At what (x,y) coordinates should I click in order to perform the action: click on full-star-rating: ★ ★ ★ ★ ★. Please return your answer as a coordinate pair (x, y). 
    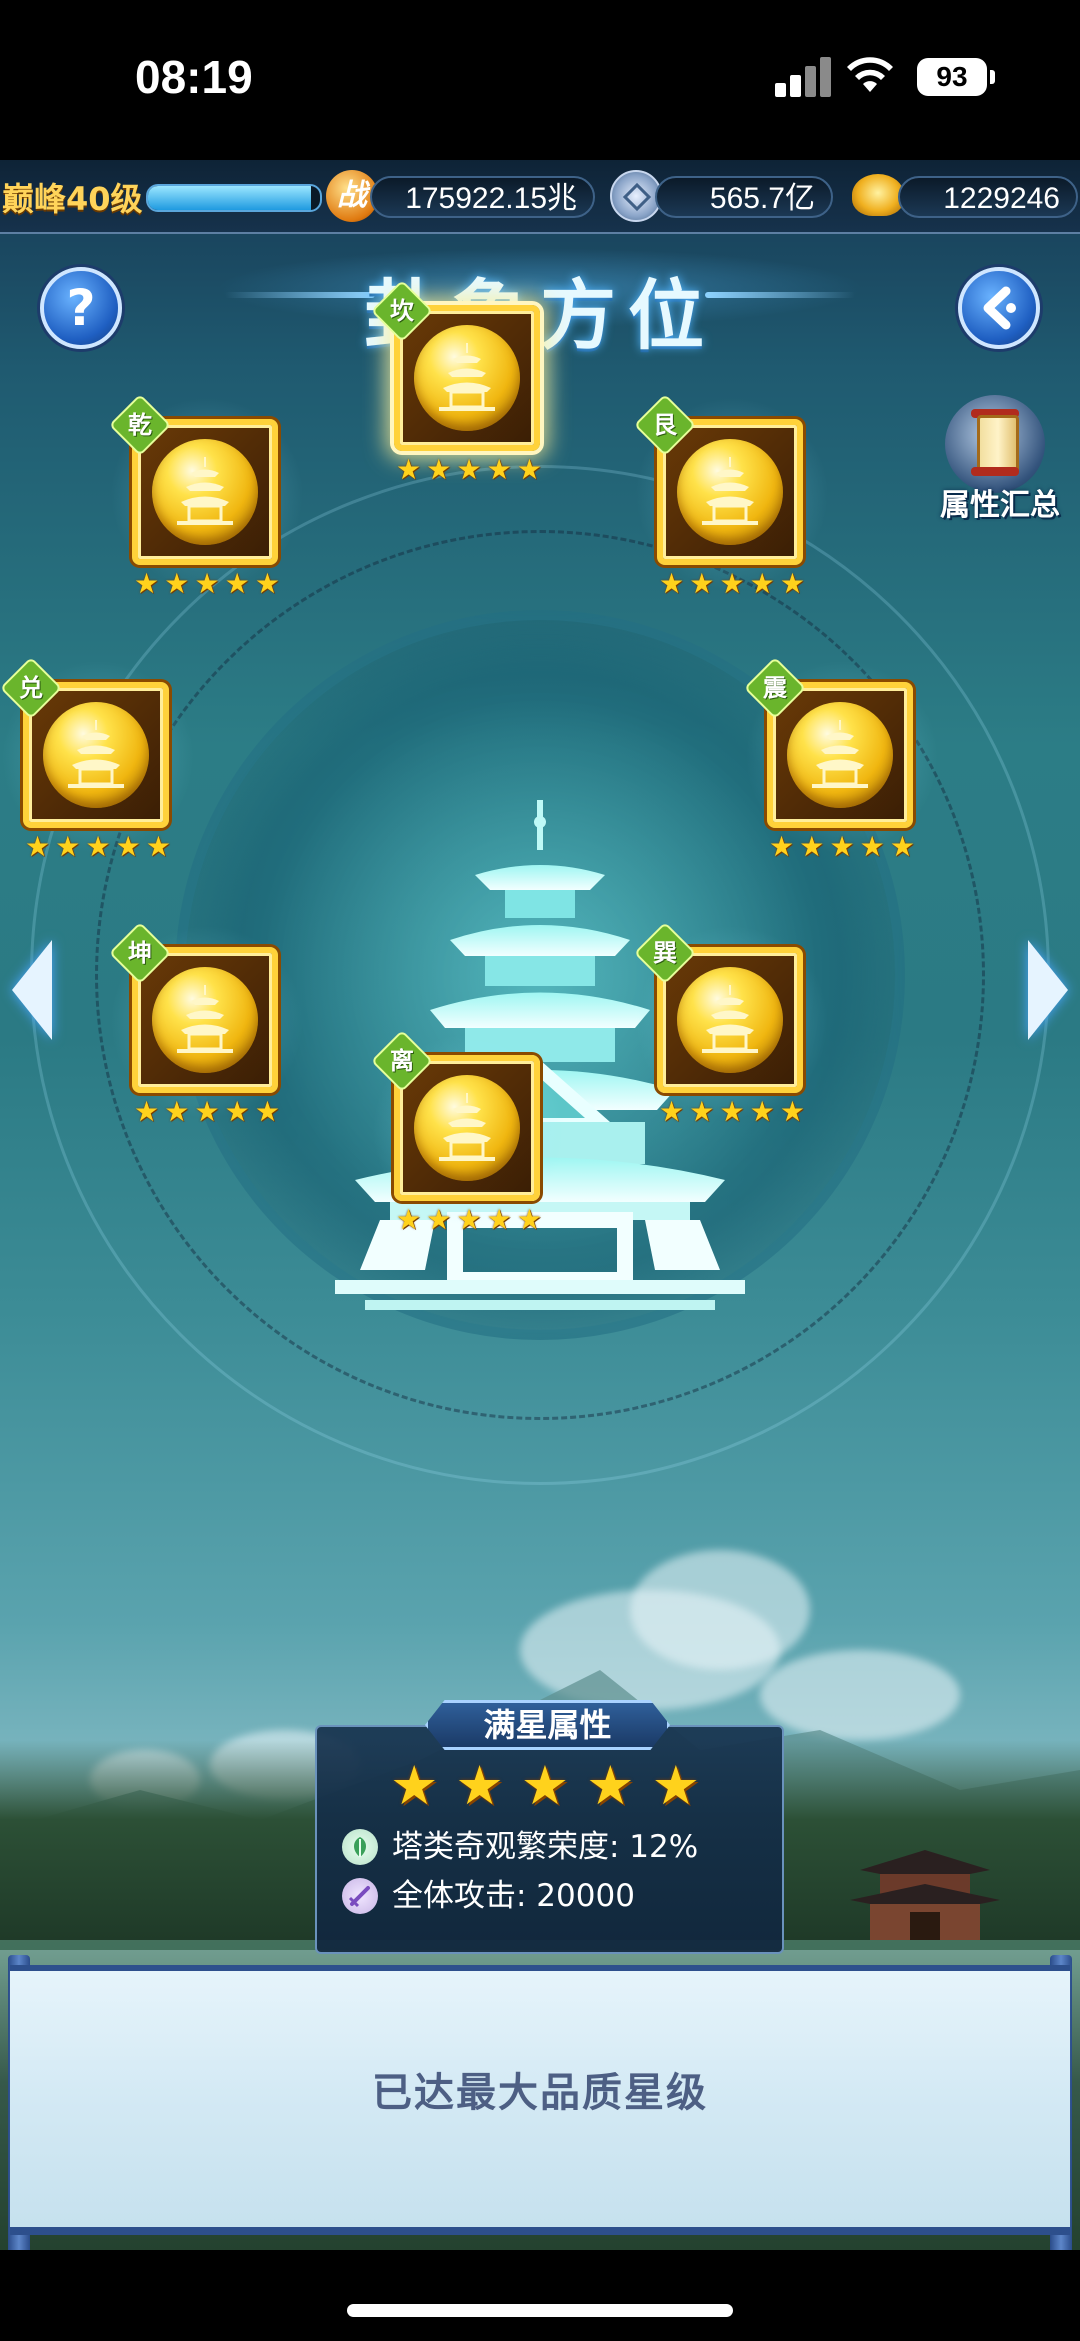
    Looking at the image, I should click on (545, 1786).